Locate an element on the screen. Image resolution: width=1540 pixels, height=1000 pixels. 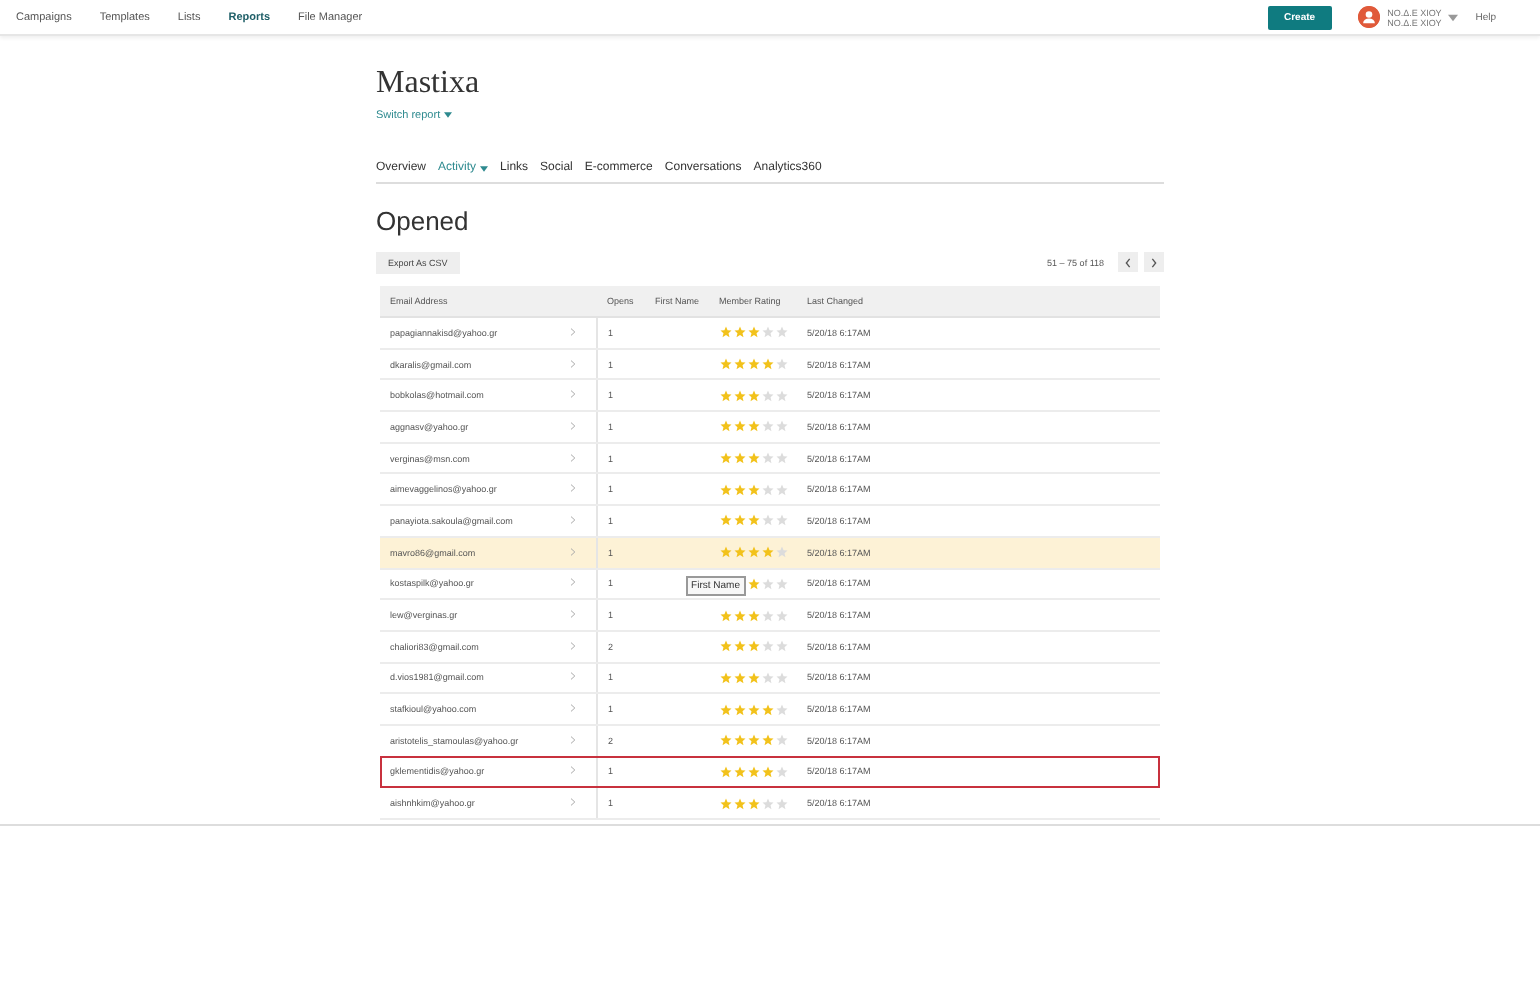
section-title: Opened is located at coordinates (422, 221).